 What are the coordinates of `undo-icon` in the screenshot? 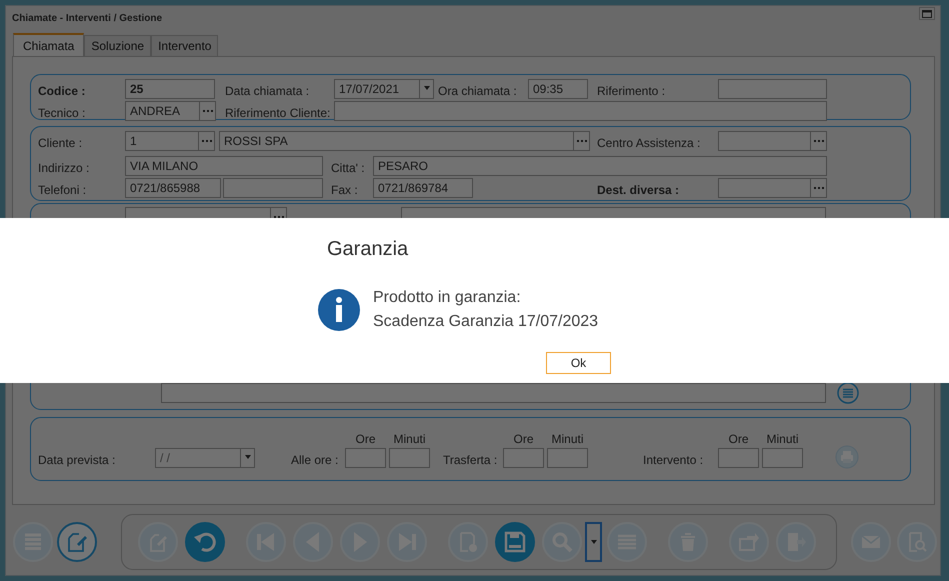 It's located at (205, 542).